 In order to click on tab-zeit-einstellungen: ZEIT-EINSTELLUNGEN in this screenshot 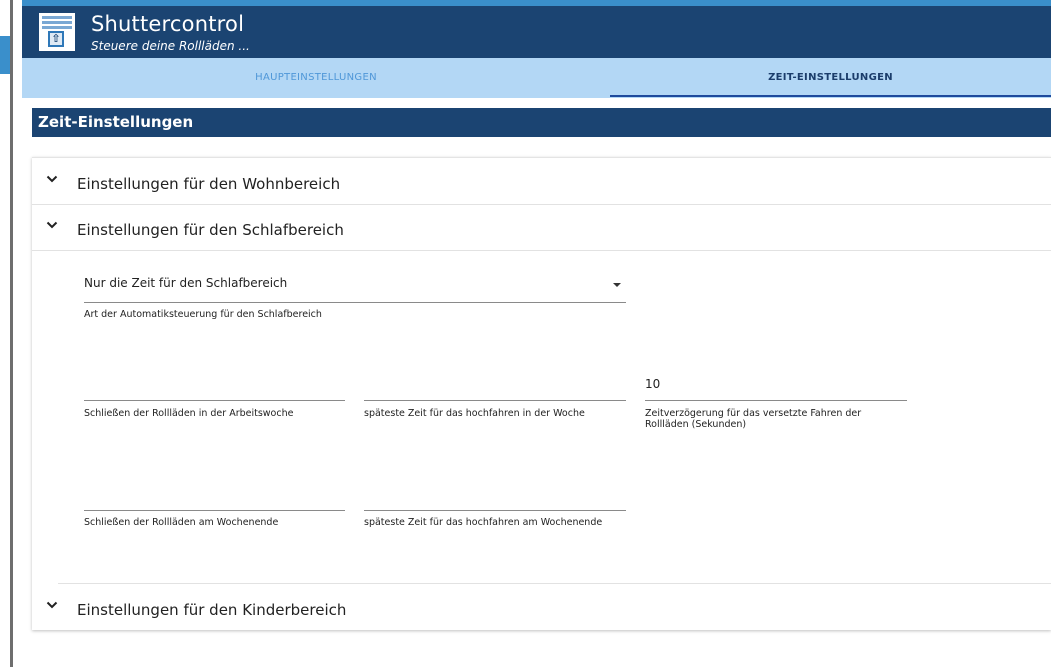, I will do `click(830, 78)`.